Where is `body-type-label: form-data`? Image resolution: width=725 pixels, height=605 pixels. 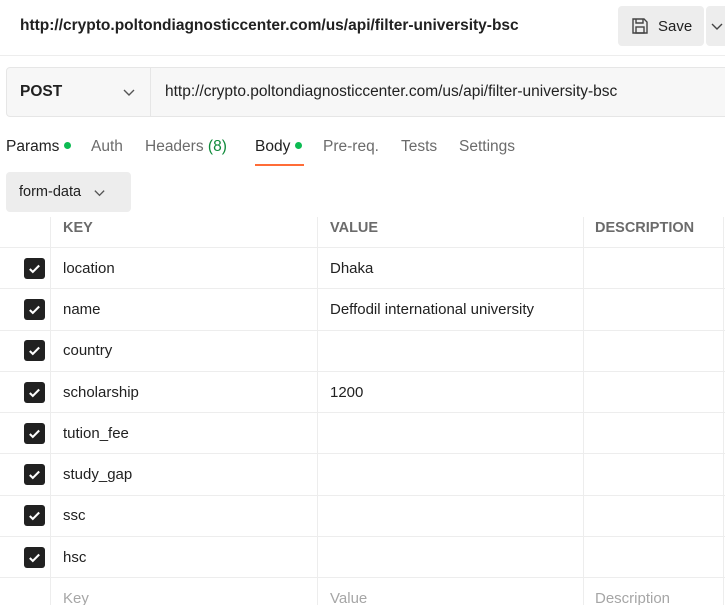
body-type-label: form-data is located at coordinates (50, 192).